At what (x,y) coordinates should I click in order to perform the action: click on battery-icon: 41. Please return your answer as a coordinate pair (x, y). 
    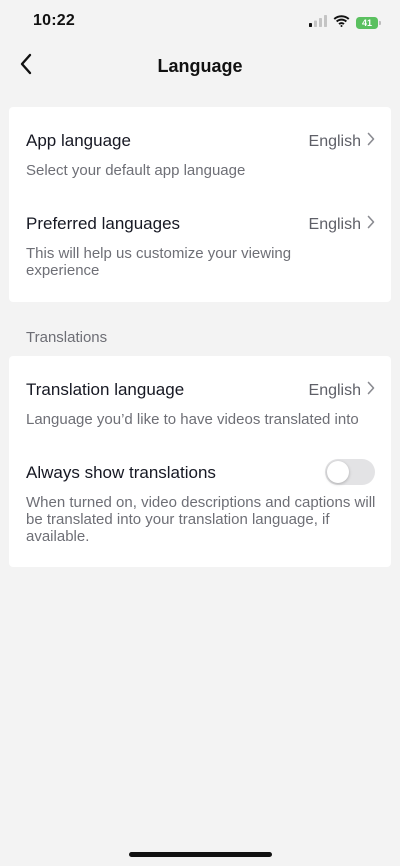
    Looking at the image, I should click on (368, 23).